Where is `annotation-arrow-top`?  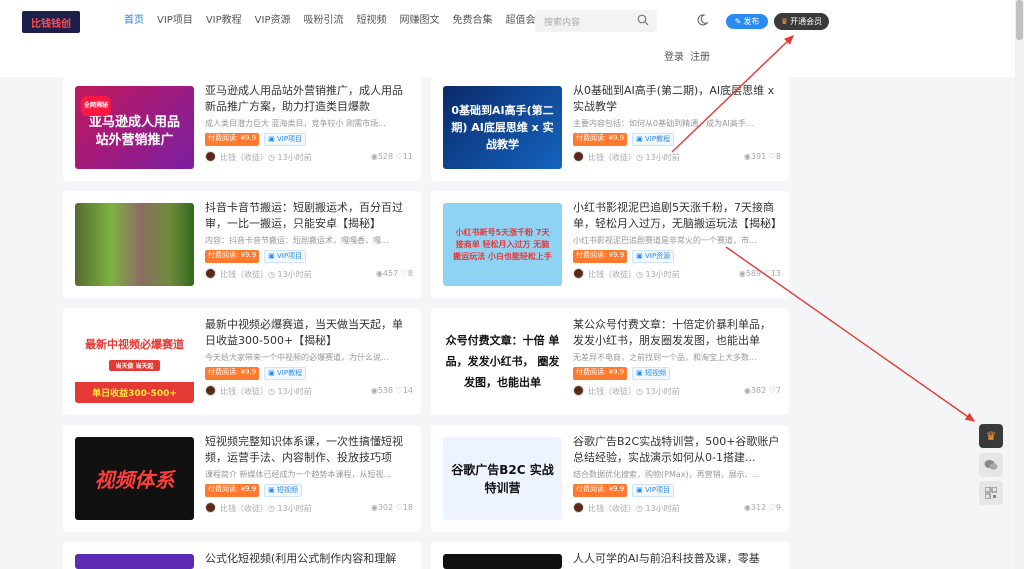 annotation-arrow-top is located at coordinates (733, 94).